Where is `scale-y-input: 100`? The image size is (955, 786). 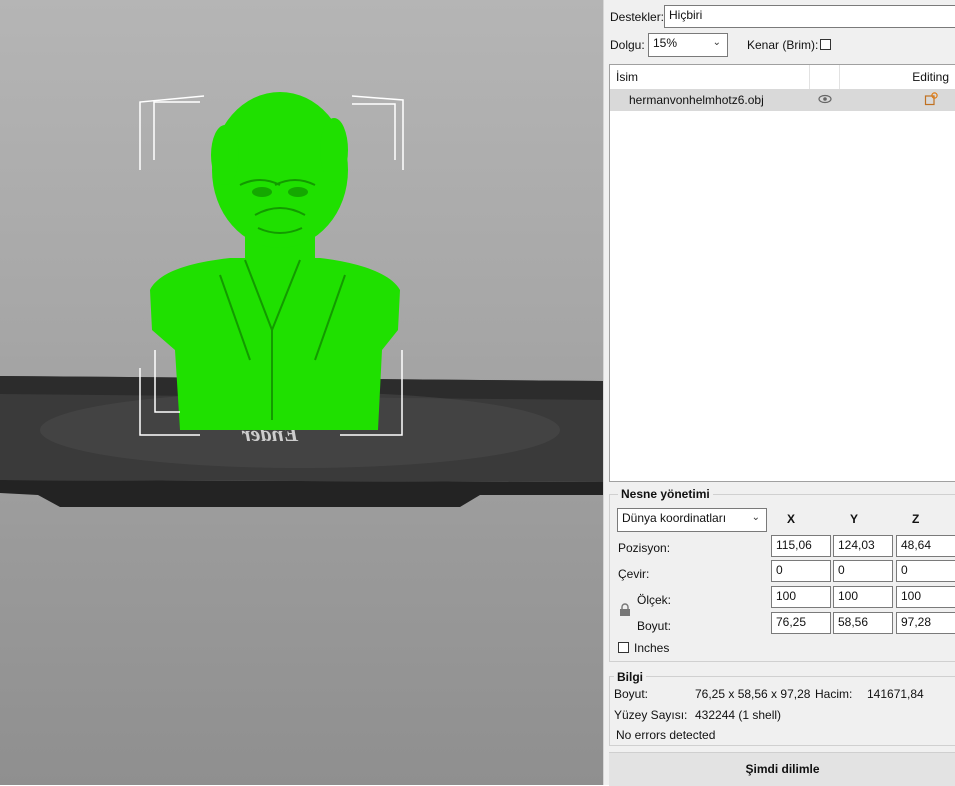
scale-y-input: 100 is located at coordinates (863, 597).